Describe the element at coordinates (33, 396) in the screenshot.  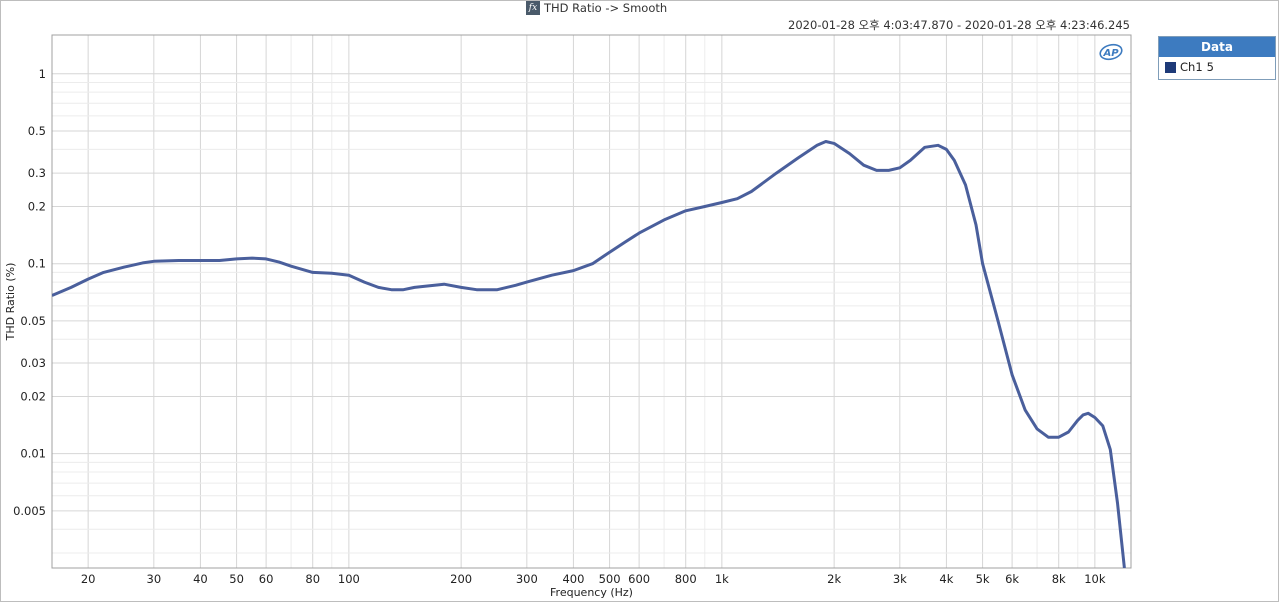
I see `y-tick-label: 0.02` at that location.